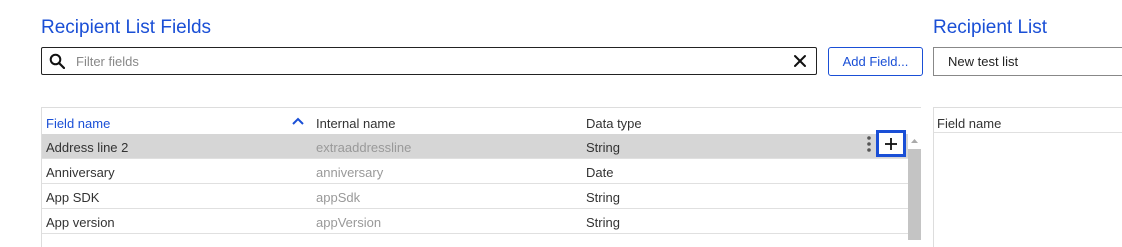 This screenshot has width=1122, height=247. I want to click on recipient-list-select: New test list, so click(1027, 61).